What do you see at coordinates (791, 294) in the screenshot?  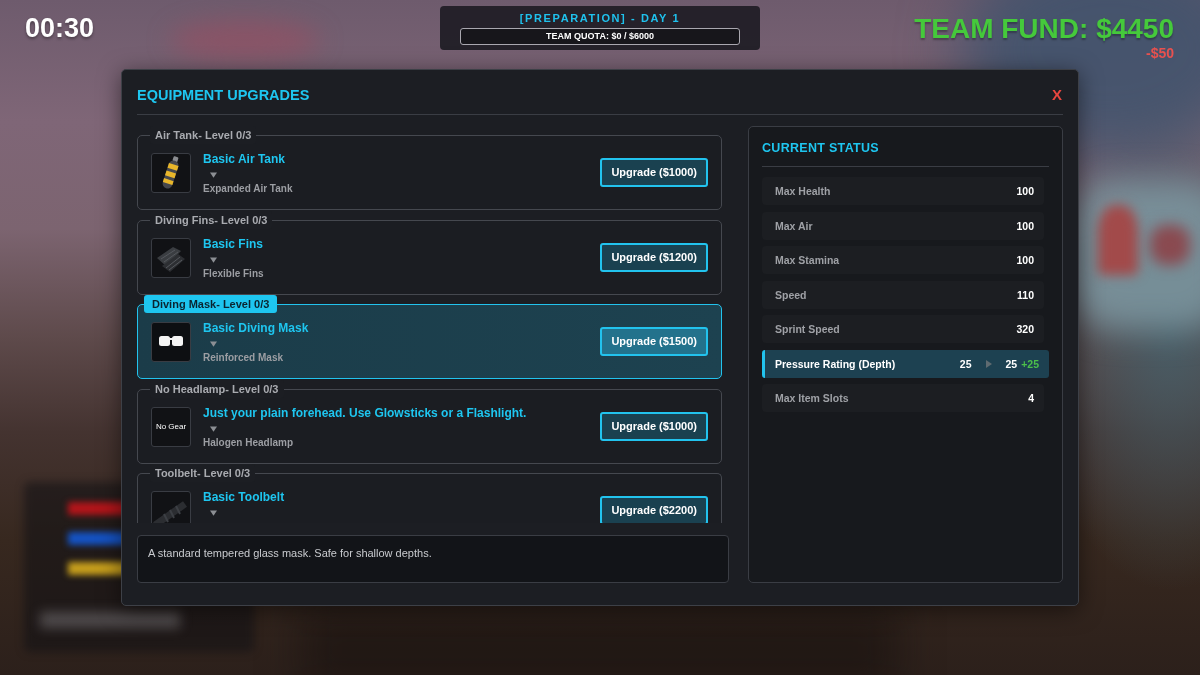 I see `stat-label: Speed` at bounding box center [791, 294].